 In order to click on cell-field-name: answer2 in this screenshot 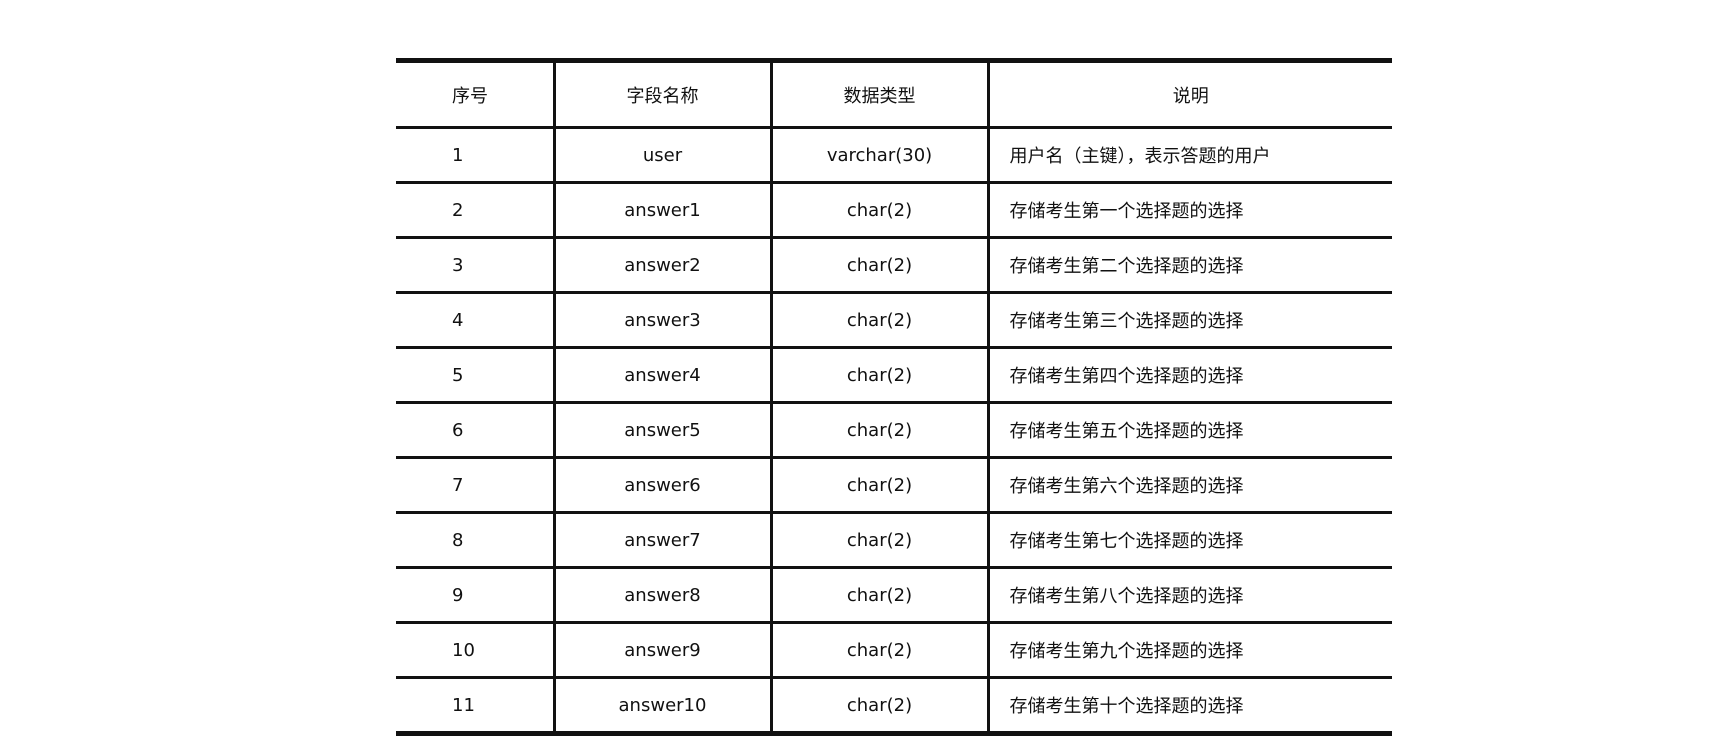, I will do `click(661, 265)`.